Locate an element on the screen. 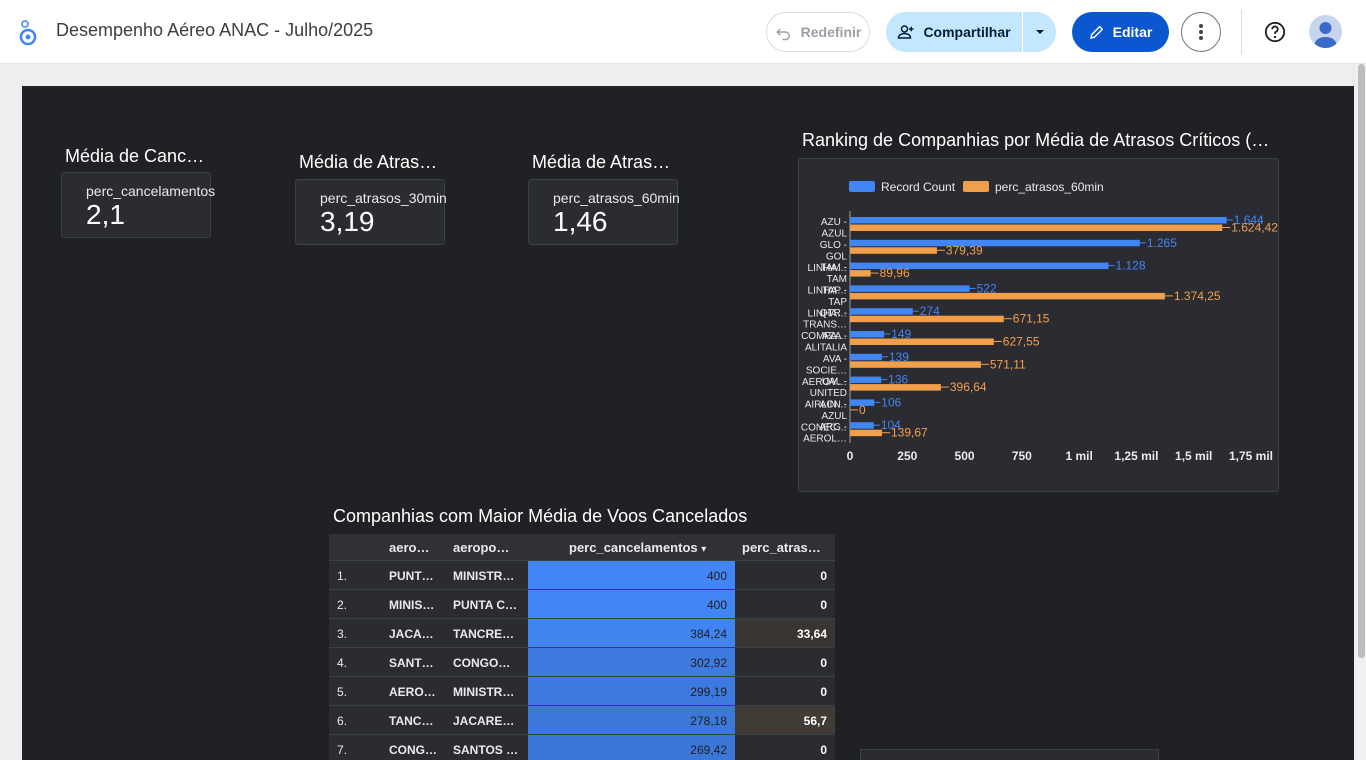 This screenshot has height=760, width=1366. more-vert-icon is located at coordinates (1201, 32).